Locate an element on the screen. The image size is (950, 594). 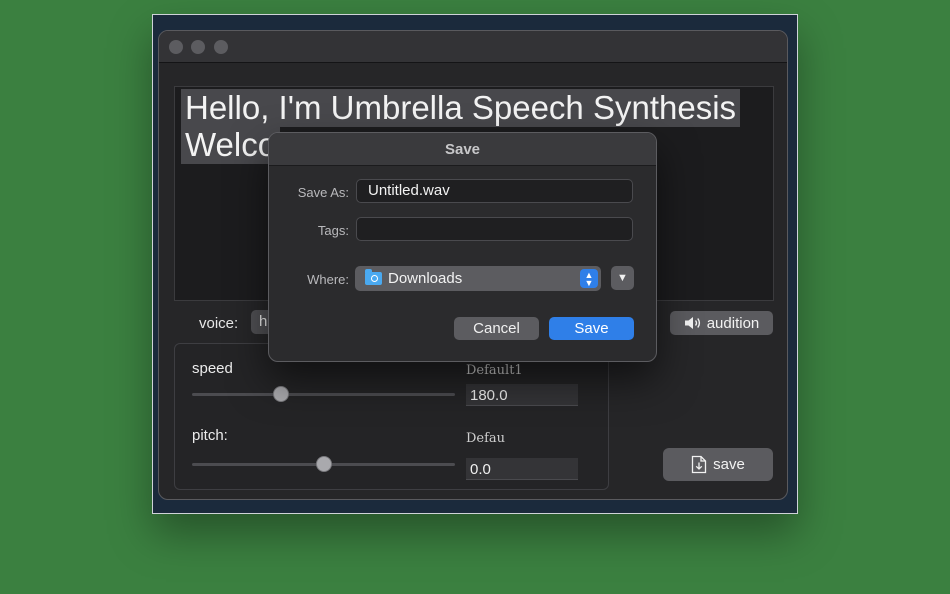
where-label: Where: is located at coordinates (328, 279).